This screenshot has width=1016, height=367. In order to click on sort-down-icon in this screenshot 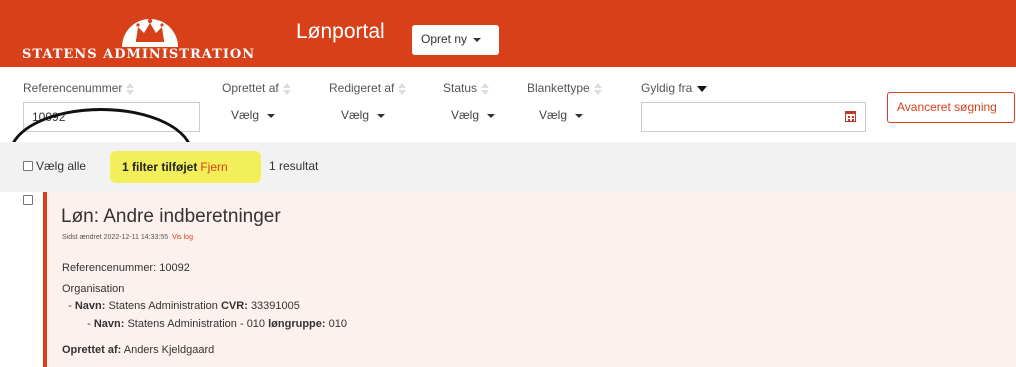, I will do `click(702, 88)`.